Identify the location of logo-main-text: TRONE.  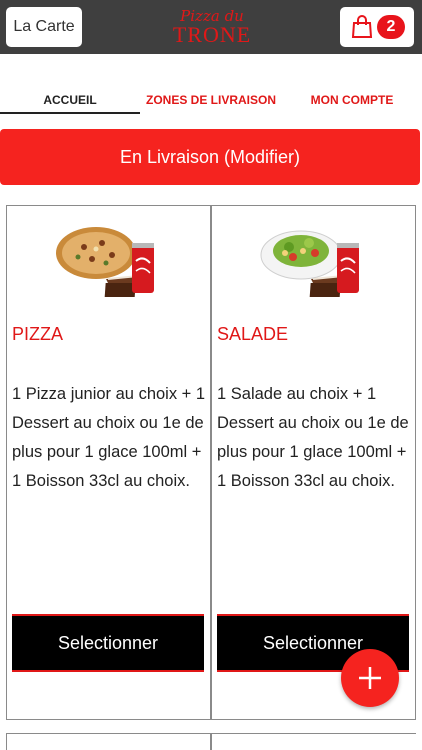
(212, 34).